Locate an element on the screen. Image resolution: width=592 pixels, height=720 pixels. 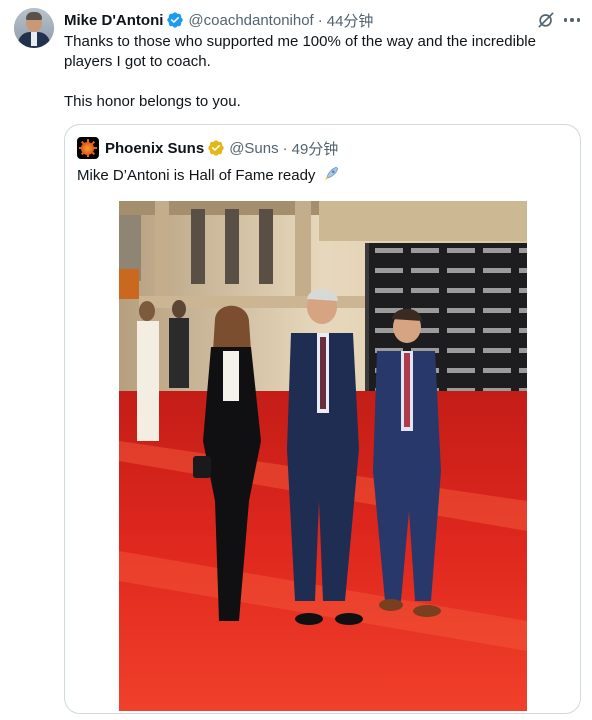
tweet-header: Mike D'Antoni @coachdantonihof · 44分钟 is located at coordinates (218, 20).